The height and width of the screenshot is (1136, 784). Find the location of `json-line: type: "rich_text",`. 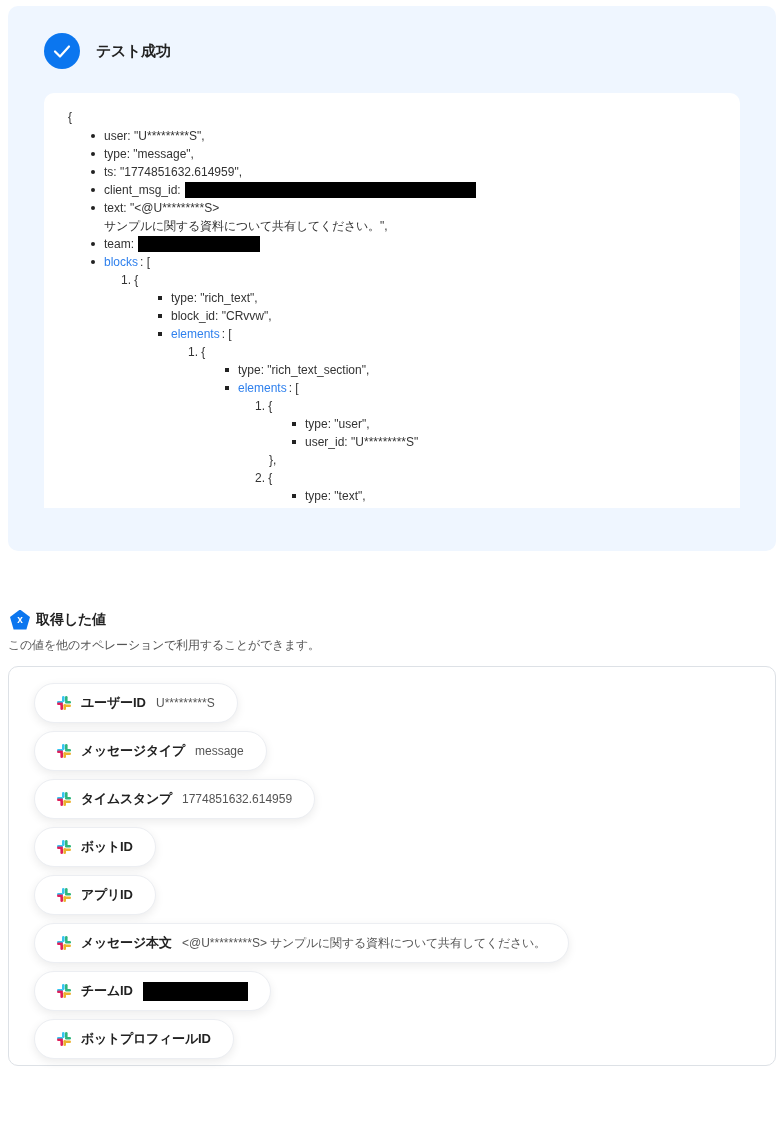

json-line: type: "rich_text", is located at coordinates (214, 298).